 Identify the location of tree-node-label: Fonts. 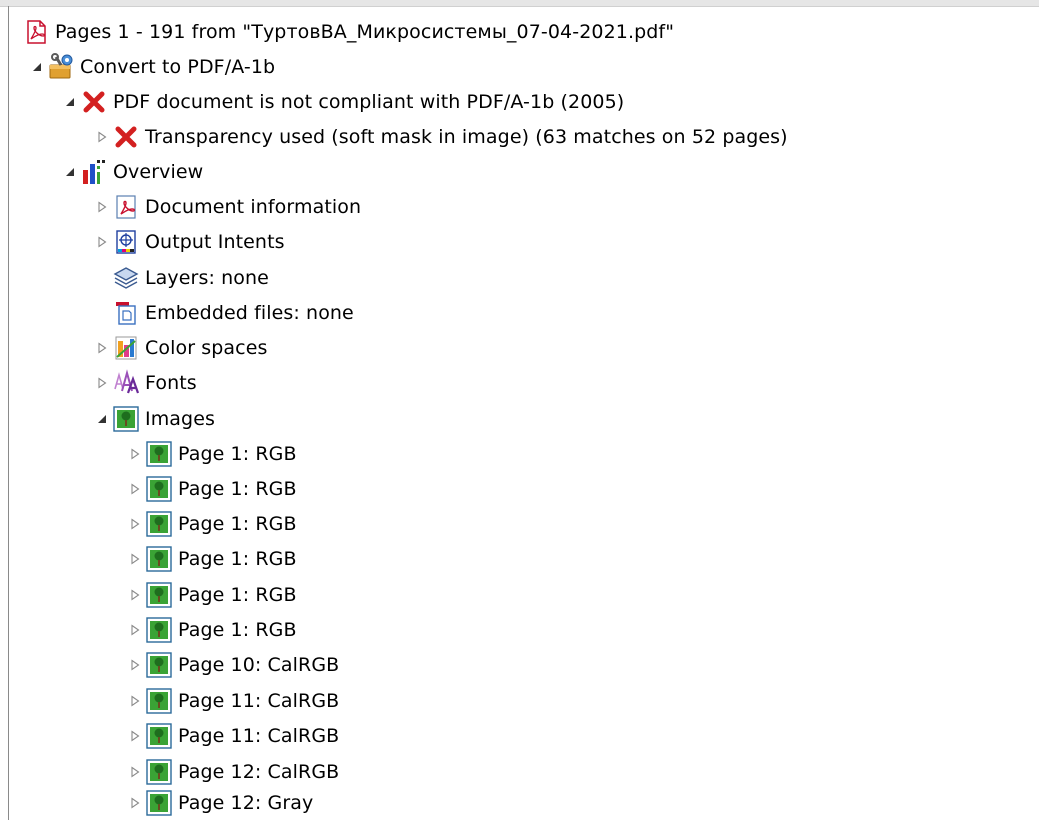
(171, 383).